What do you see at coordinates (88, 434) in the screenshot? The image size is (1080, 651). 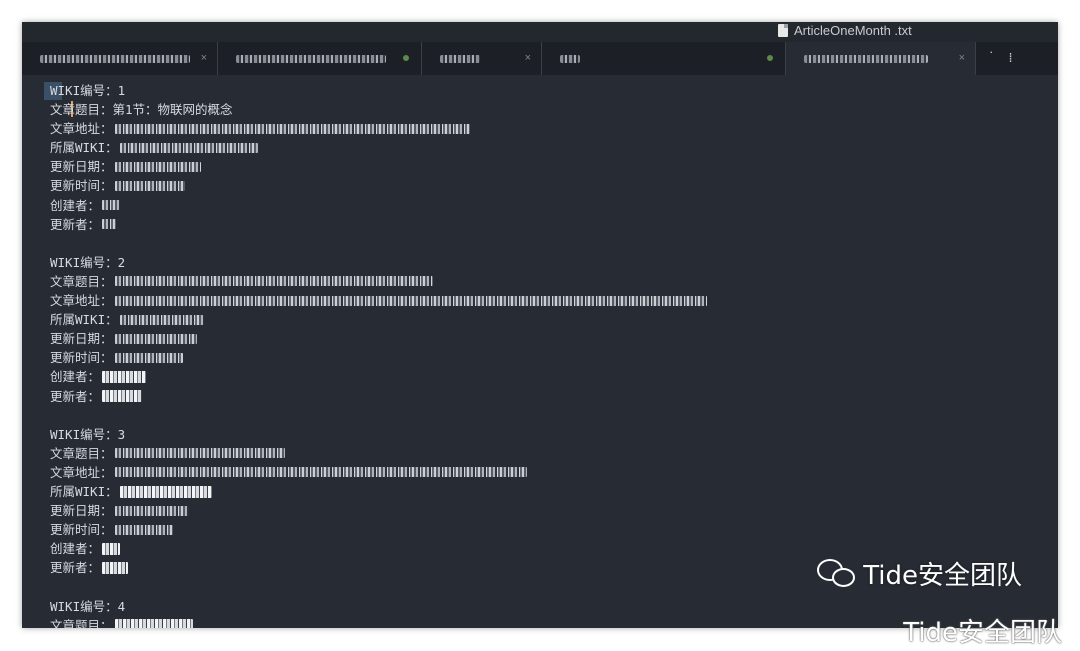 I see `record-3-wiki-no: WIKI编号： 3` at bounding box center [88, 434].